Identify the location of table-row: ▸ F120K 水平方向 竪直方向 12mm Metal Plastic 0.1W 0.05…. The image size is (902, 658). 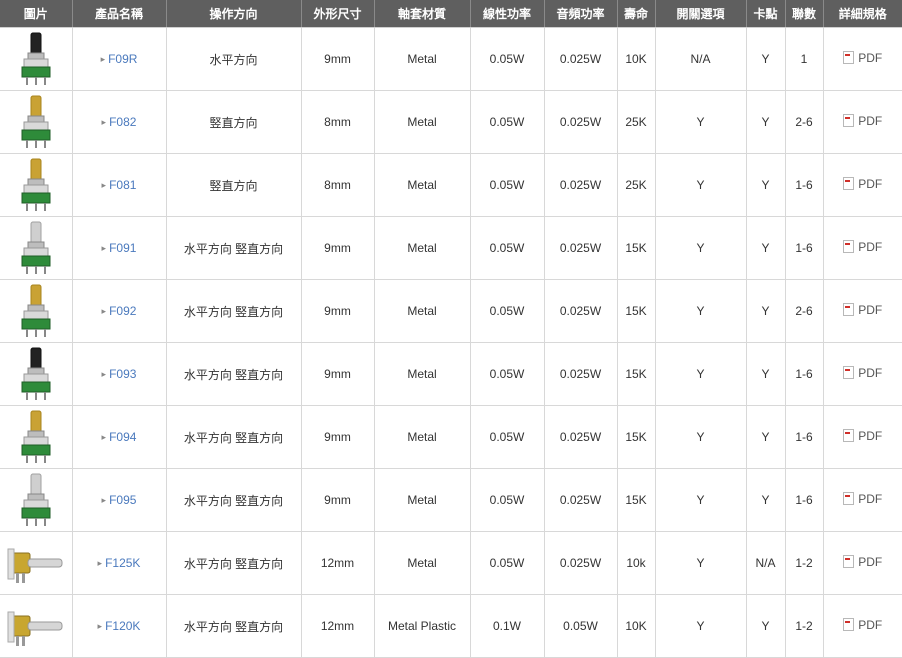
(451, 626).